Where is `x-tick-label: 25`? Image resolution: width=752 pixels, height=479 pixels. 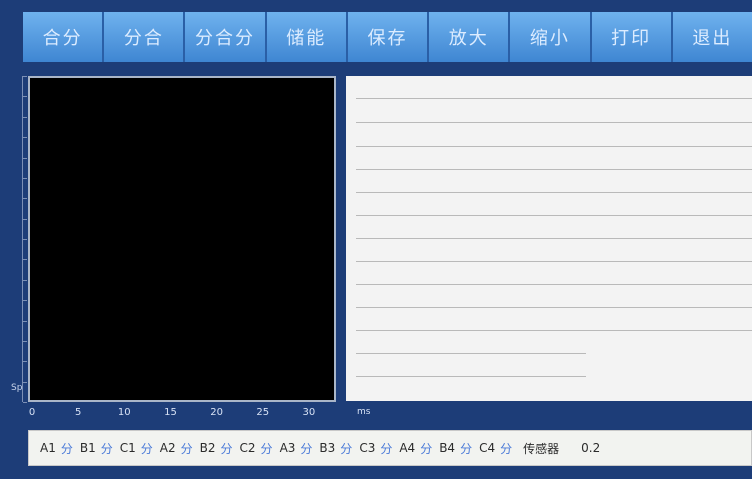 x-tick-label: 25 is located at coordinates (263, 412).